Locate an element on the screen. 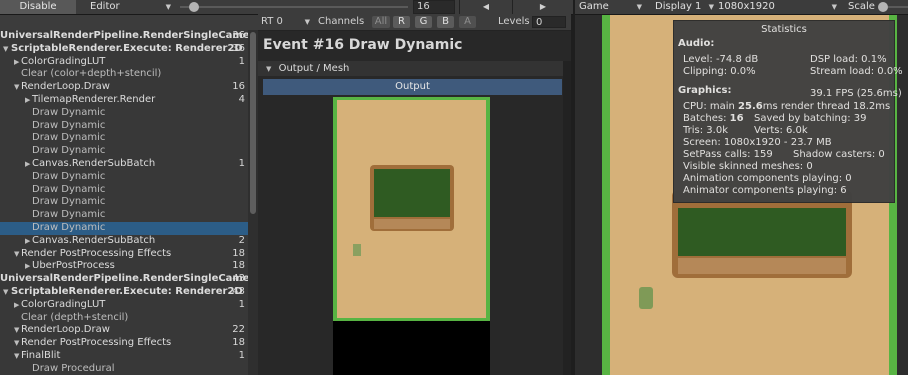 This screenshot has width=908, height=375. event-slider is located at coordinates (294, 7).